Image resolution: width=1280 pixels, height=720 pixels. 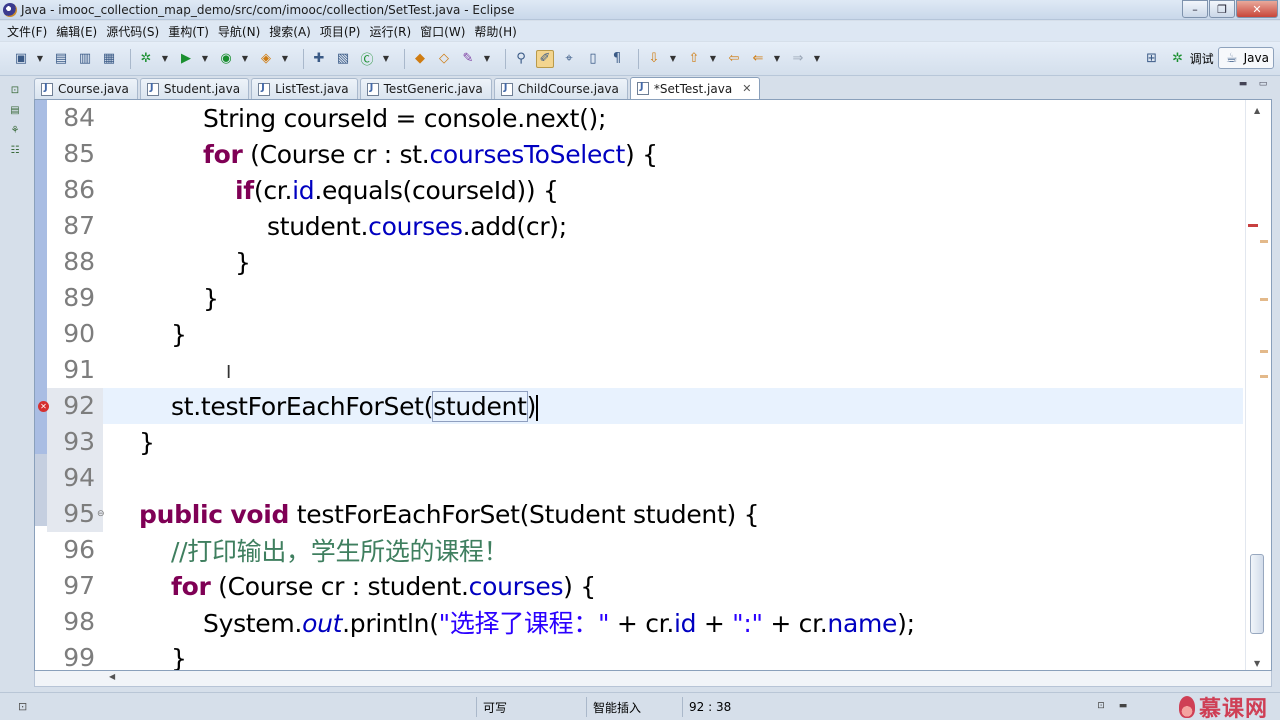 I want to click on coverage-dropdown-icon: ▼, so click(x=245, y=59).